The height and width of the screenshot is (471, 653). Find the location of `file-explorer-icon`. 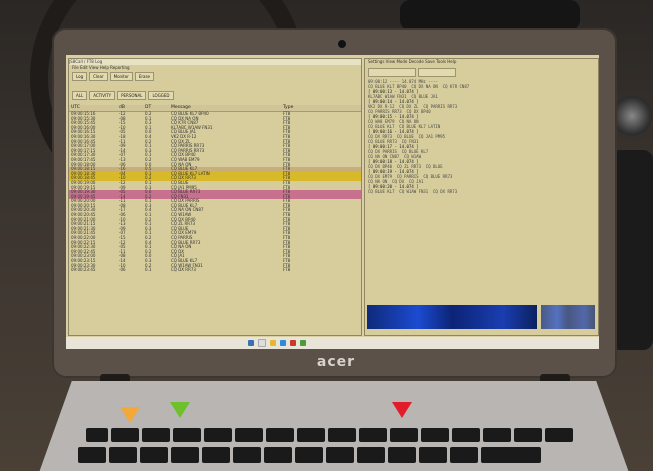

file-explorer-icon is located at coordinates (273, 343).